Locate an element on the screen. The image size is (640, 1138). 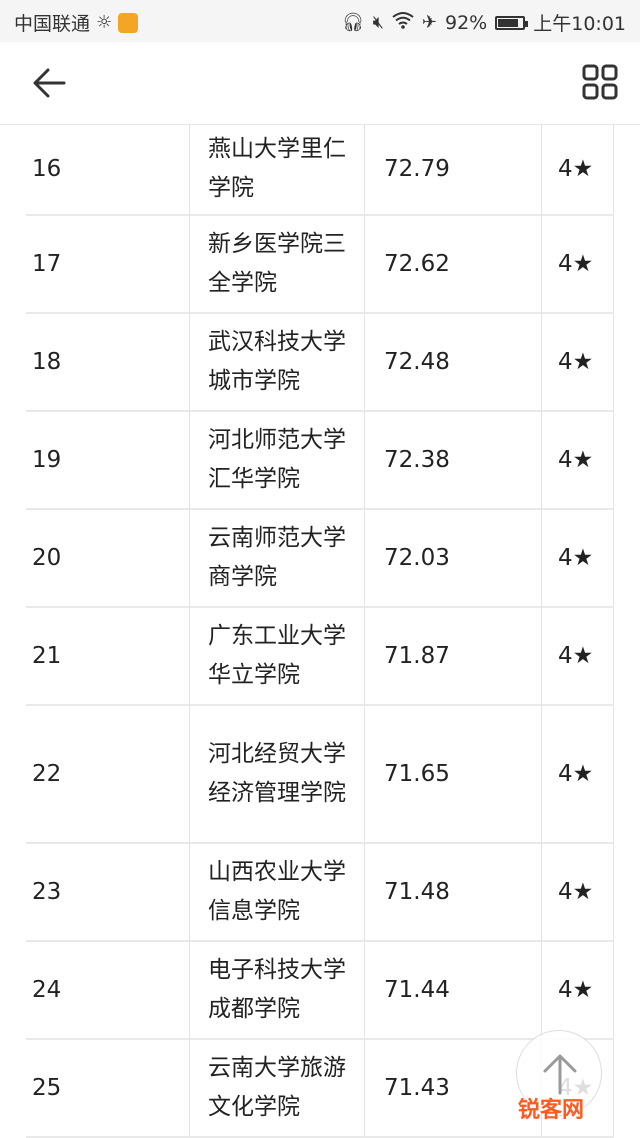
name-cell: 新乡医学院三全学院 is located at coordinates (277, 263).